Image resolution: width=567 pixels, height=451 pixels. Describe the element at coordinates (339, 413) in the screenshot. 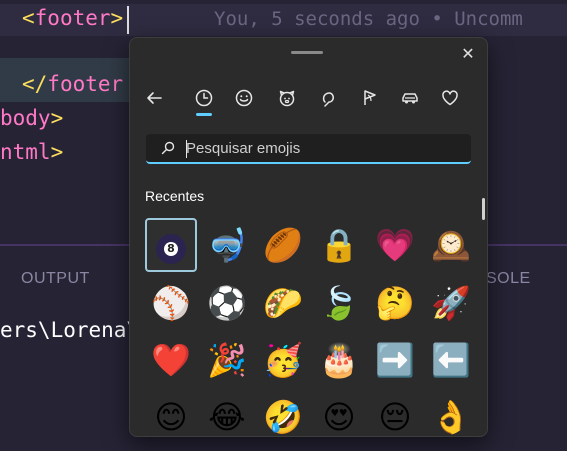

I see `emoji-cell: 😍` at that location.